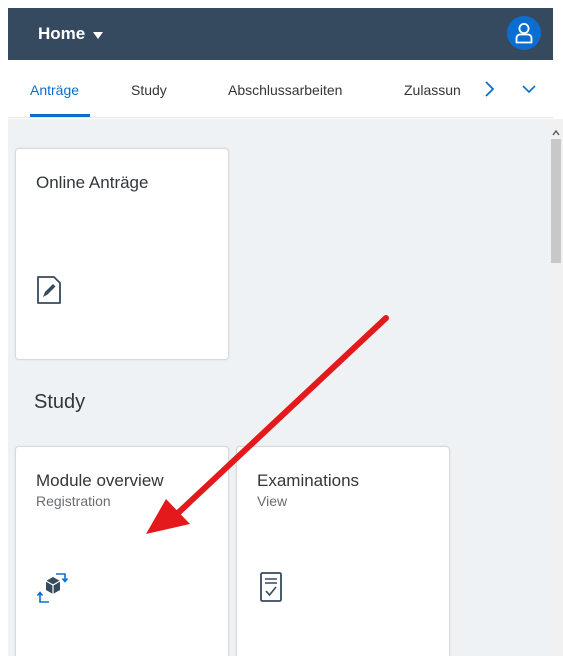  Describe the element at coordinates (49, 292) in the screenshot. I see `edit-document-icon` at that location.